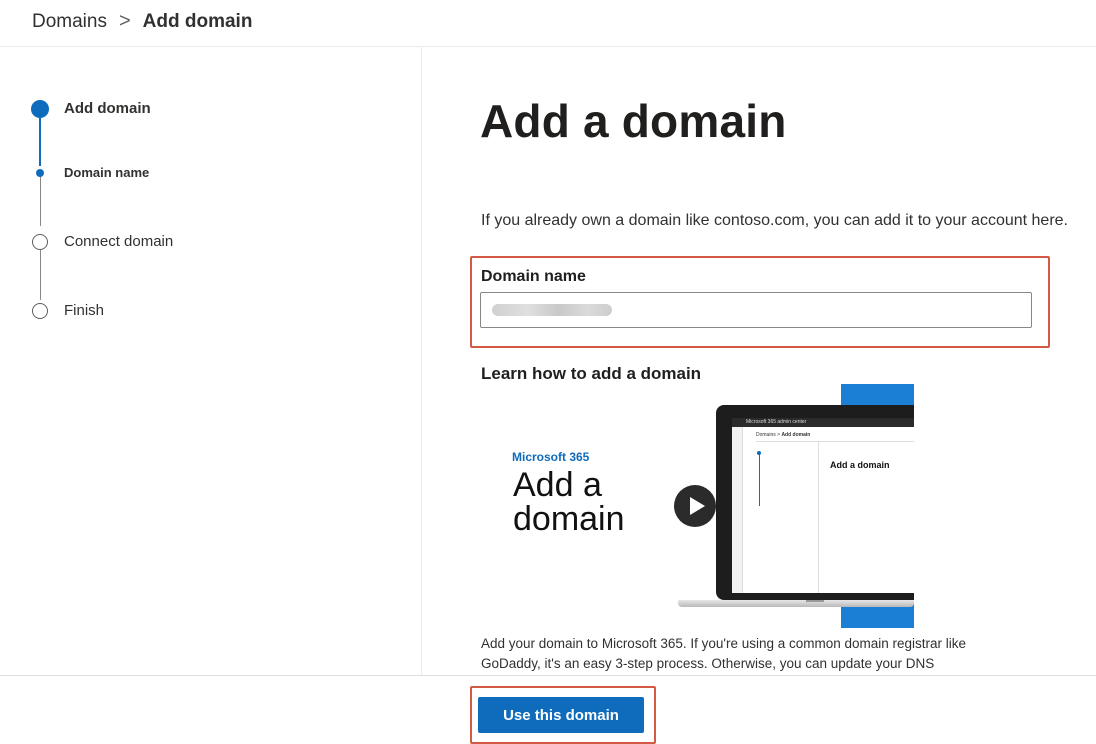 The height and width of the screenshot is (744, 1096). What do you see at coordinates (421, 361) in the screenshot?
I see `column-divider` at bounding box center [421, 361].